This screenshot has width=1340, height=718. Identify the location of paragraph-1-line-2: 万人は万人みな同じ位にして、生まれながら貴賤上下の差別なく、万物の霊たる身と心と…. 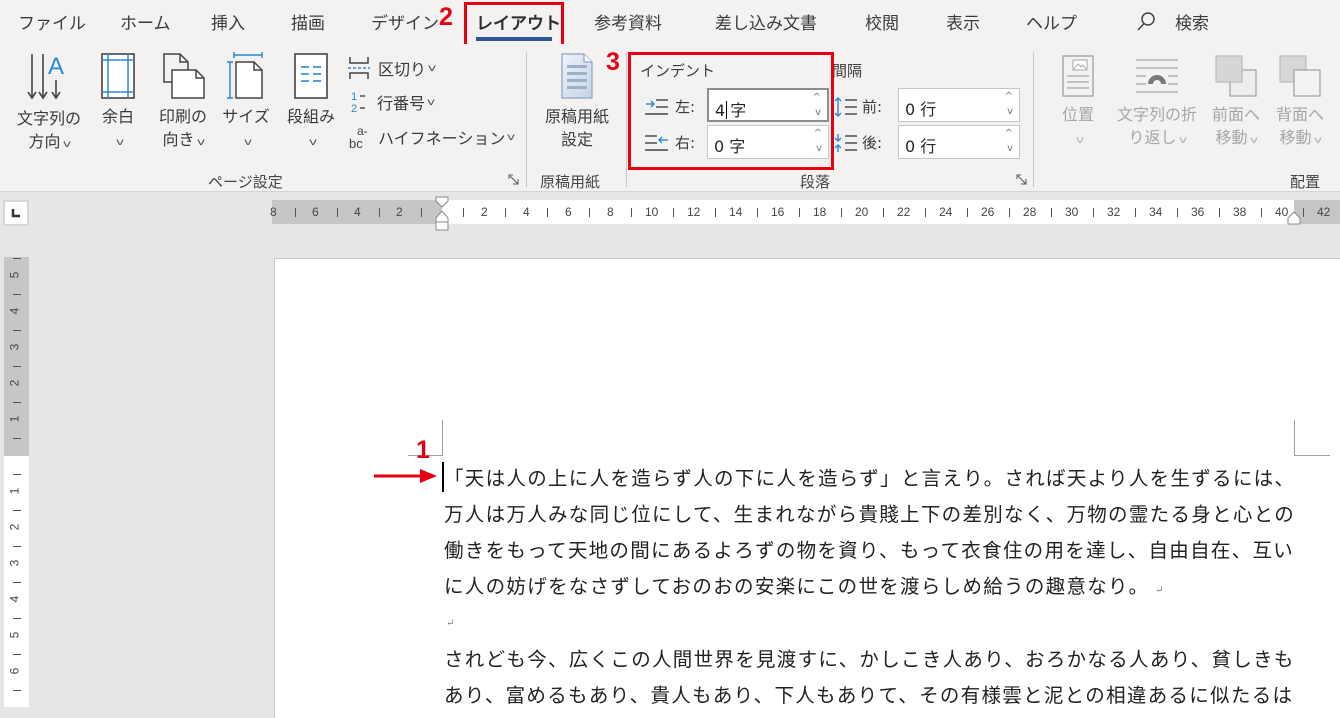
(870, 514).